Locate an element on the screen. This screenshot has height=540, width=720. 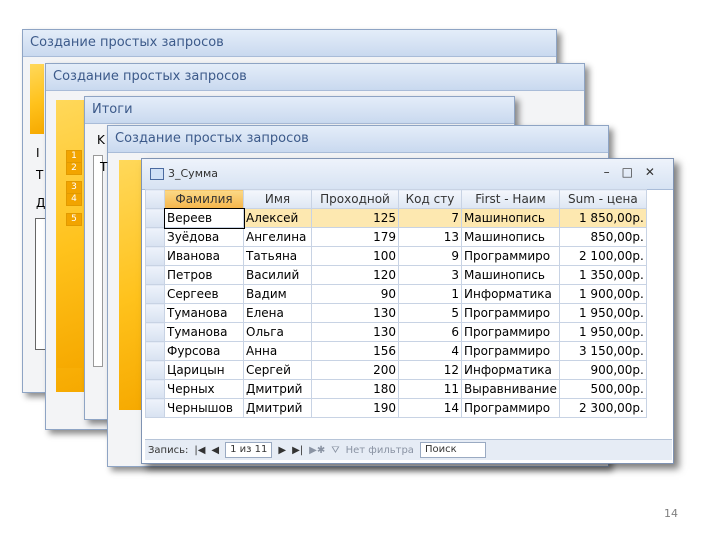
table-cell: Зуёдова is located at coordinates (204, 237).